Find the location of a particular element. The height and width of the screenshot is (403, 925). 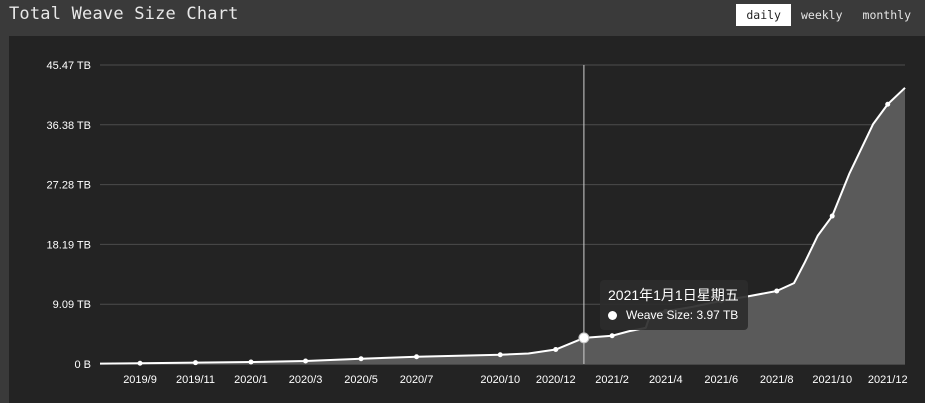

weekly-button: weekly is located at coordinates (822, 15).